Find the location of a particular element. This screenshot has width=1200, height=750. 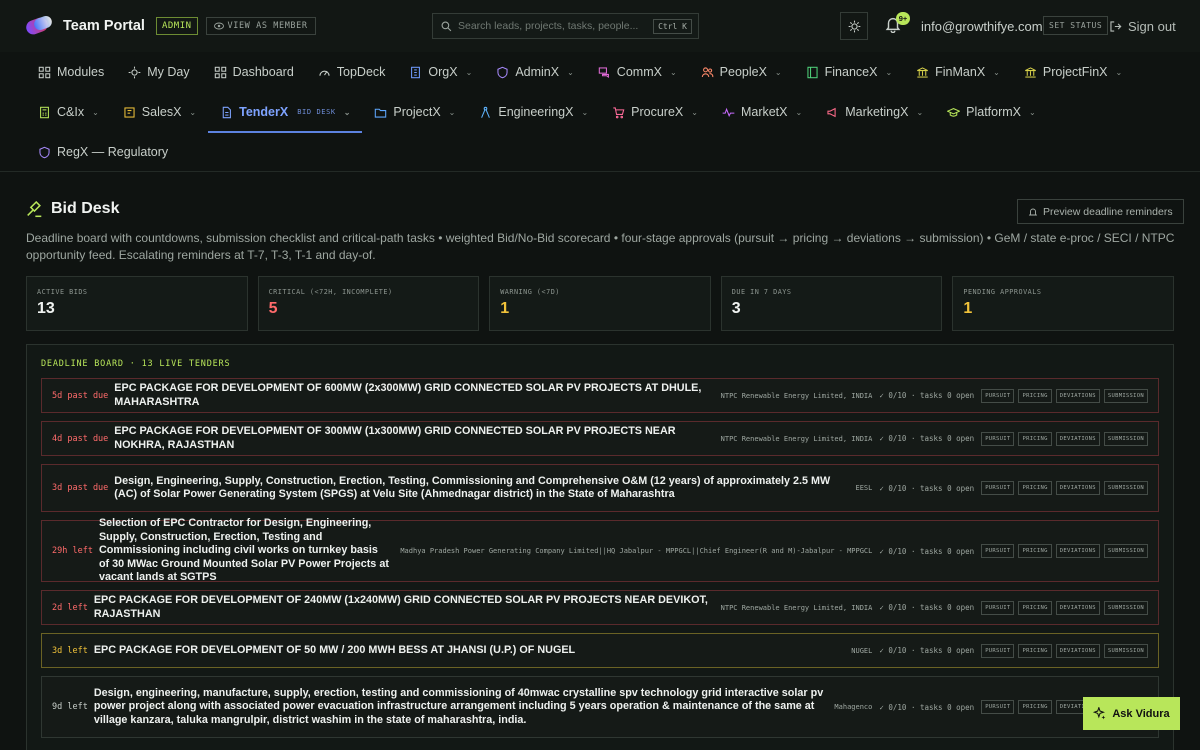

nav-item-topdeck: TopDeck is located at coordinates (352, 72).